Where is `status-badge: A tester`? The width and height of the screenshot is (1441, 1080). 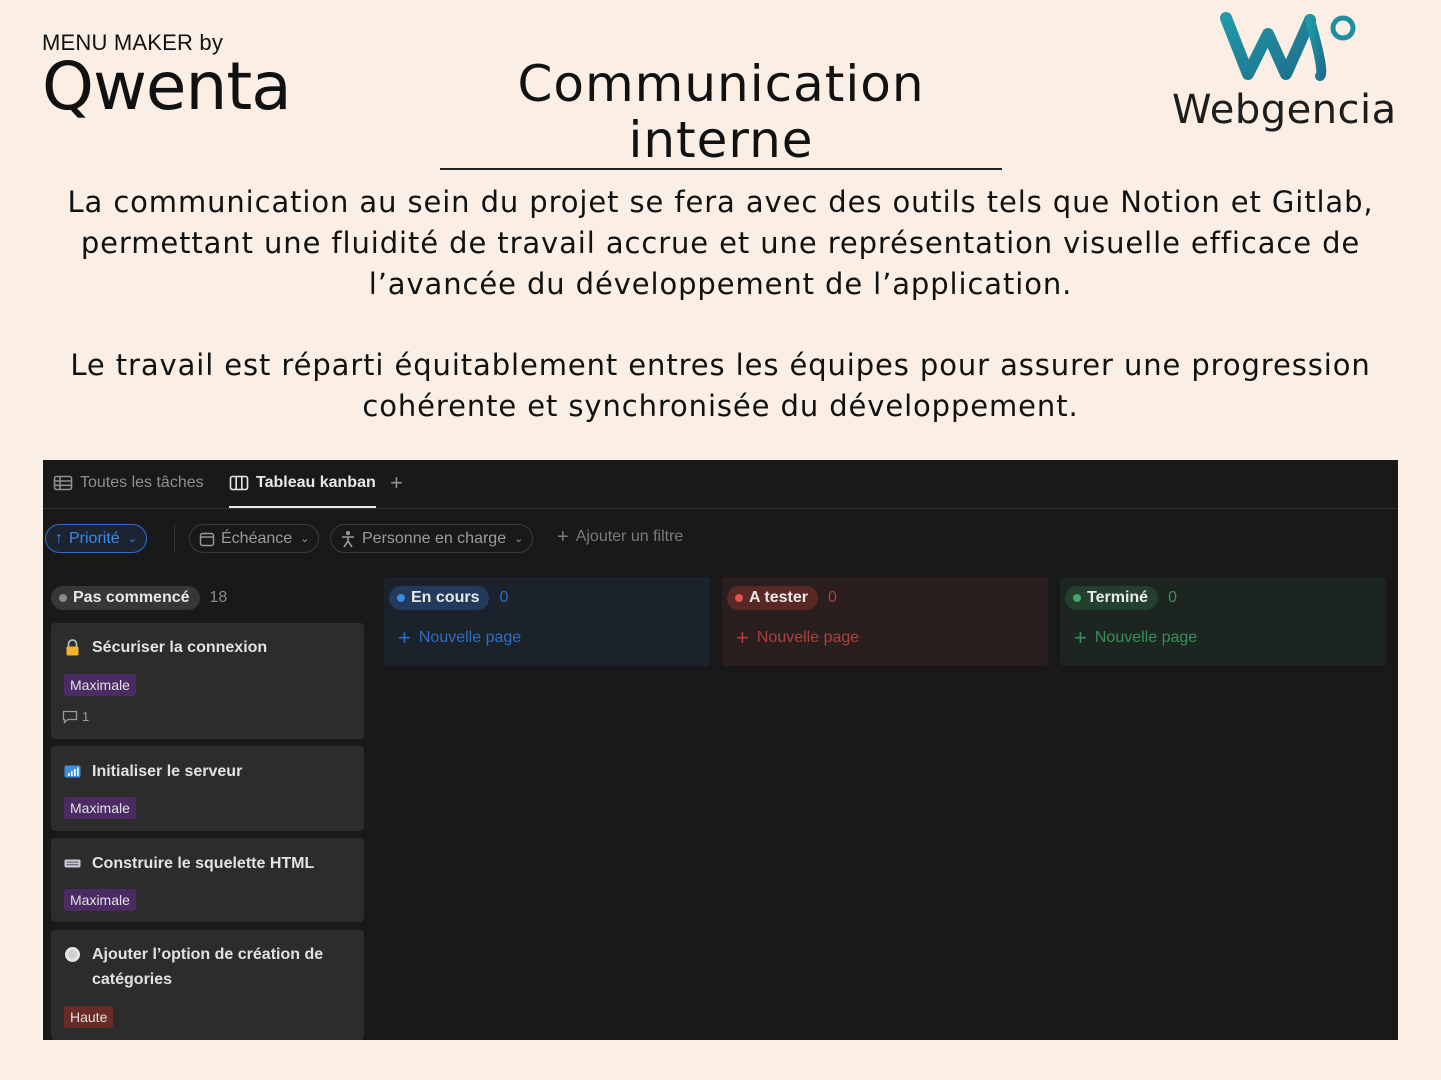
status-badge: A tester is located at coordinates (772, 598).